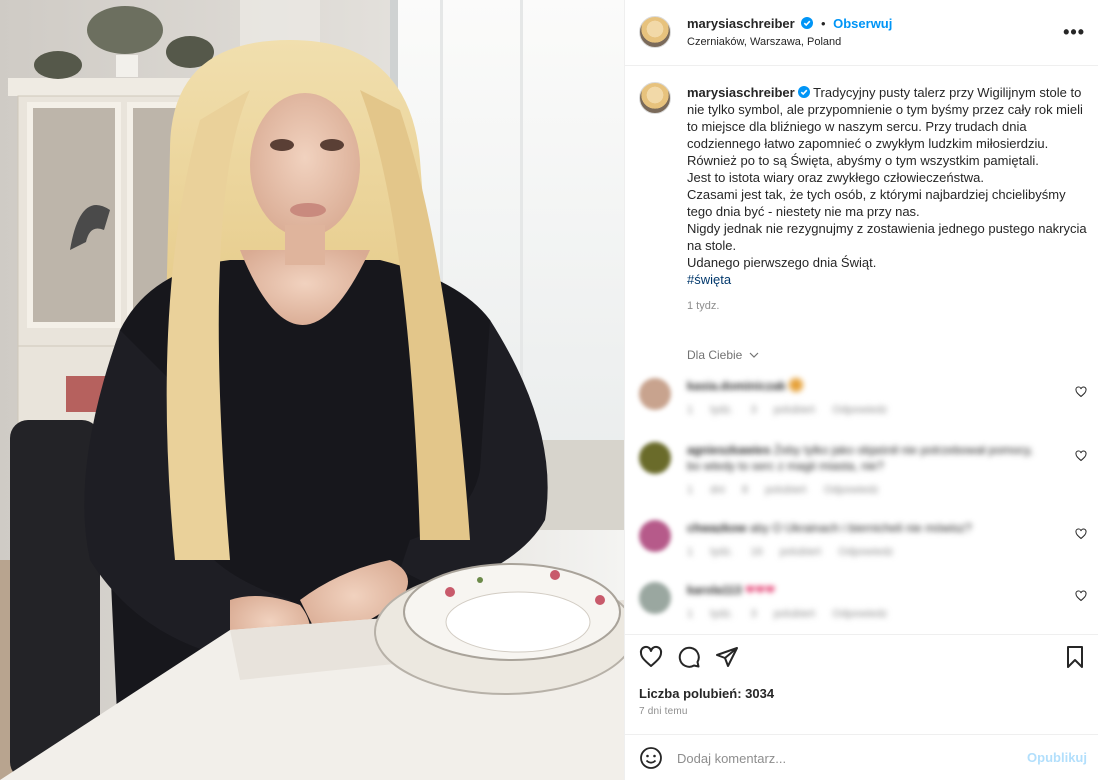  I want to click on add-comment-bar: Opublikuj, so click(861, 757).